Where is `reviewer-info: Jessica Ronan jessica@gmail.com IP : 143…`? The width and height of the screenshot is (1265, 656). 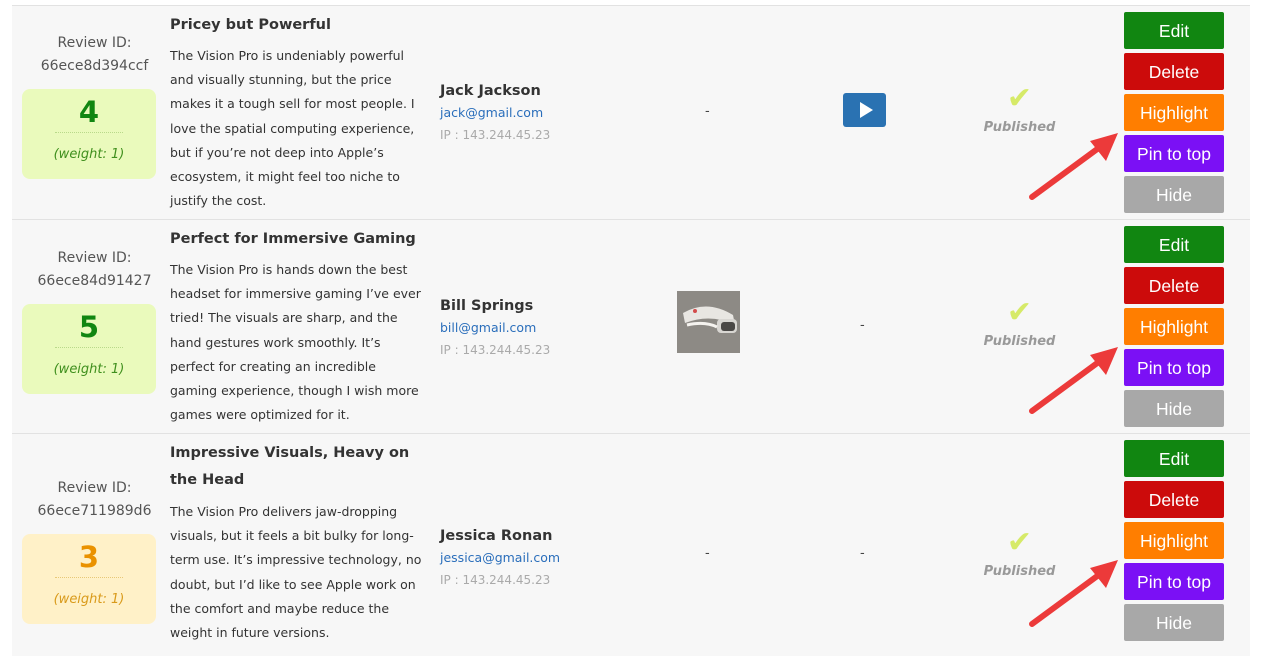 reviewer-info: Jessica Ronan jessica@gmail.com IP : 143… is located at coordinates (540, 558).